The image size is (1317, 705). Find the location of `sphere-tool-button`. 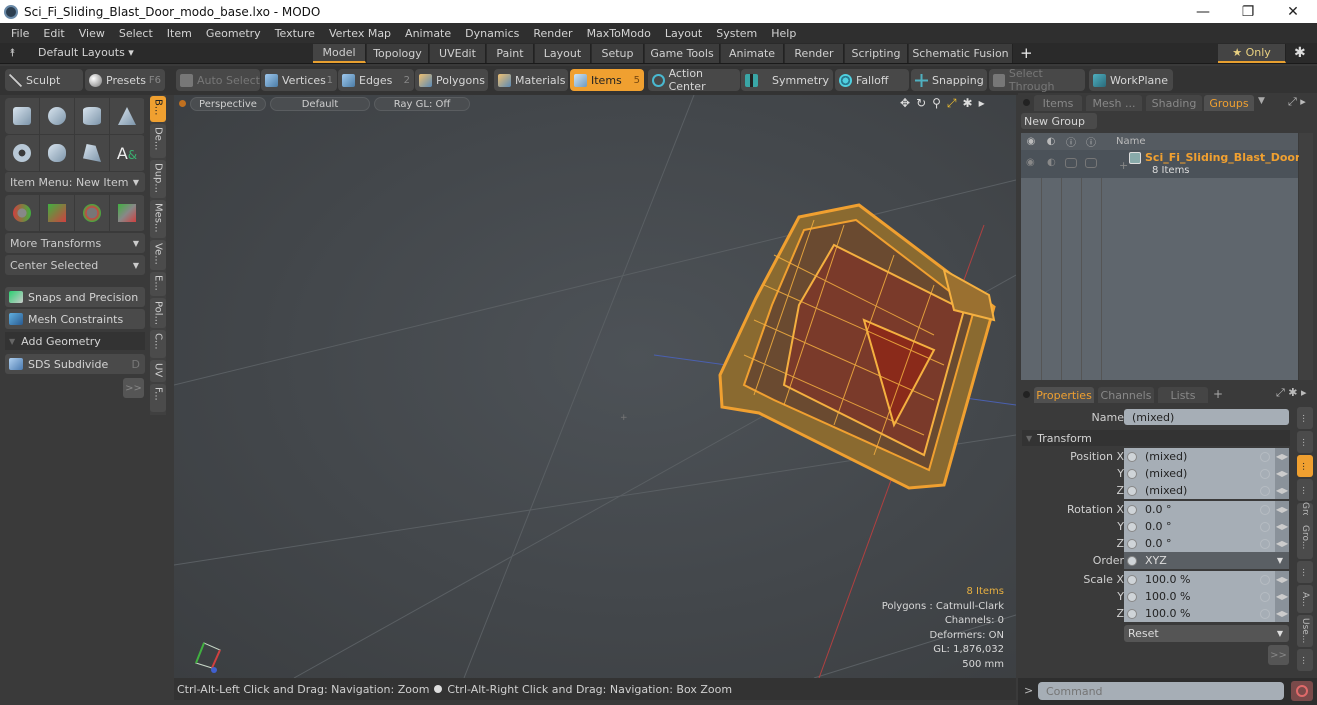

sphere-tool-button is located at coordinates (57, 116).